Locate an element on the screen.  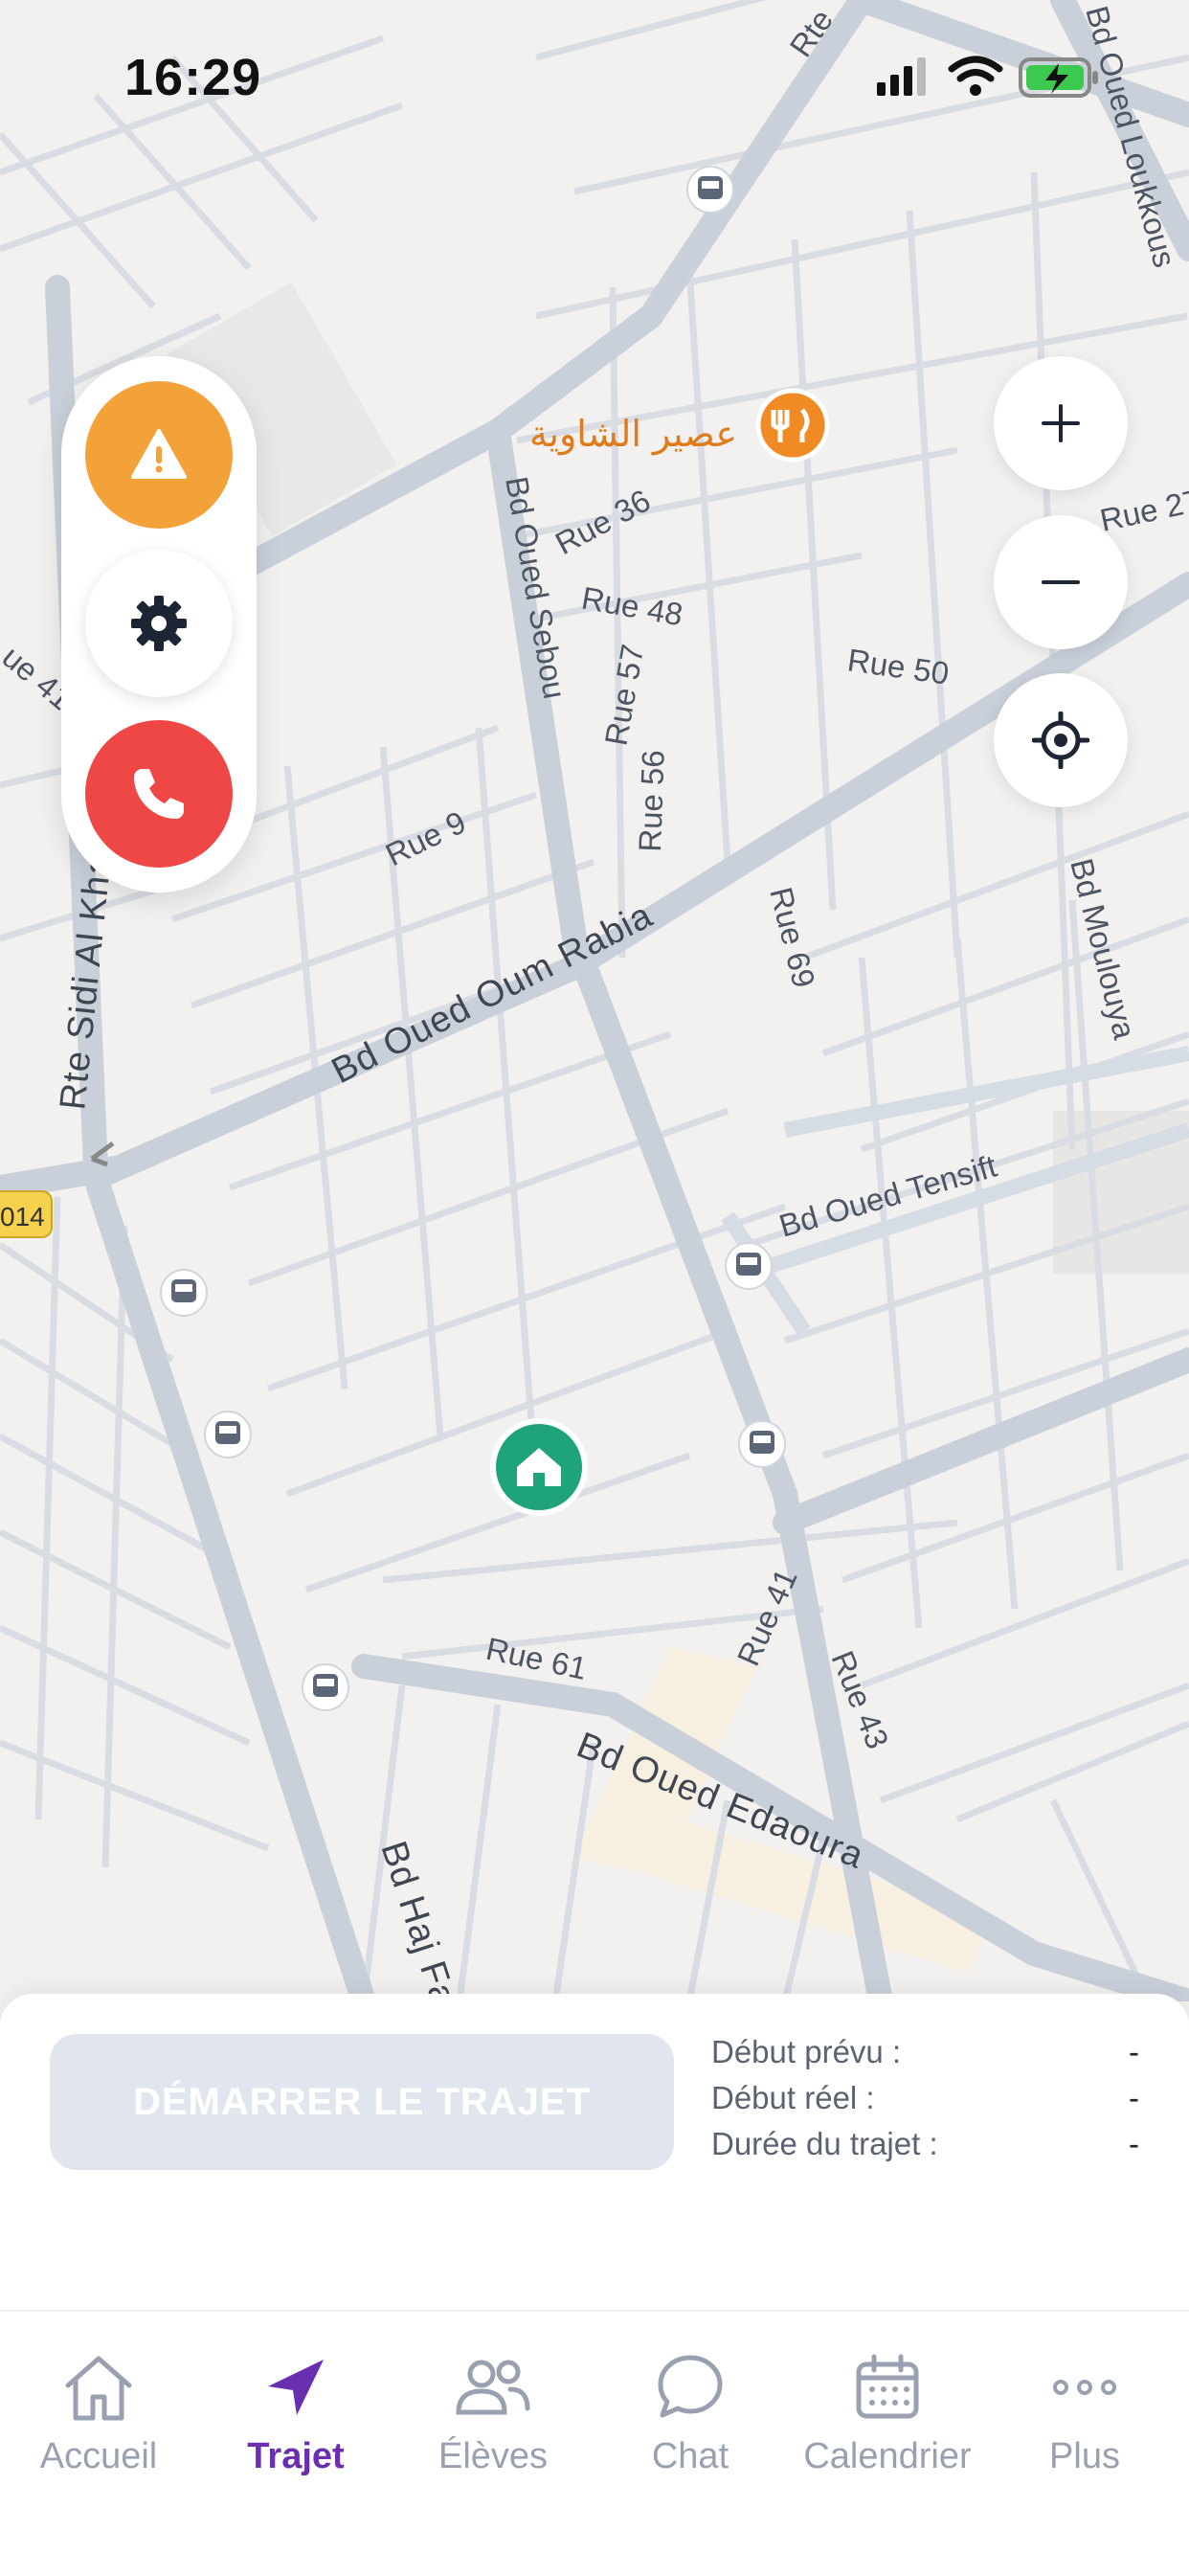
planned-start-label: Début prévu : is located at coordinates (806, 2051).